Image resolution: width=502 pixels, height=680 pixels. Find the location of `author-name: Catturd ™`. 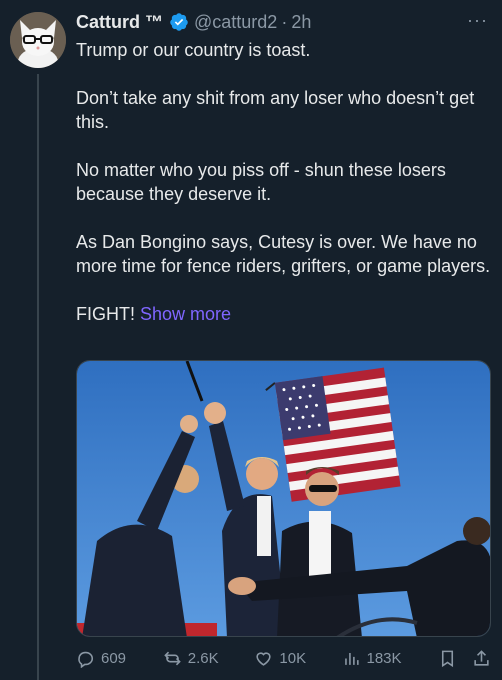

author-name: Catturd ™ is located at coordinates (119, 22).